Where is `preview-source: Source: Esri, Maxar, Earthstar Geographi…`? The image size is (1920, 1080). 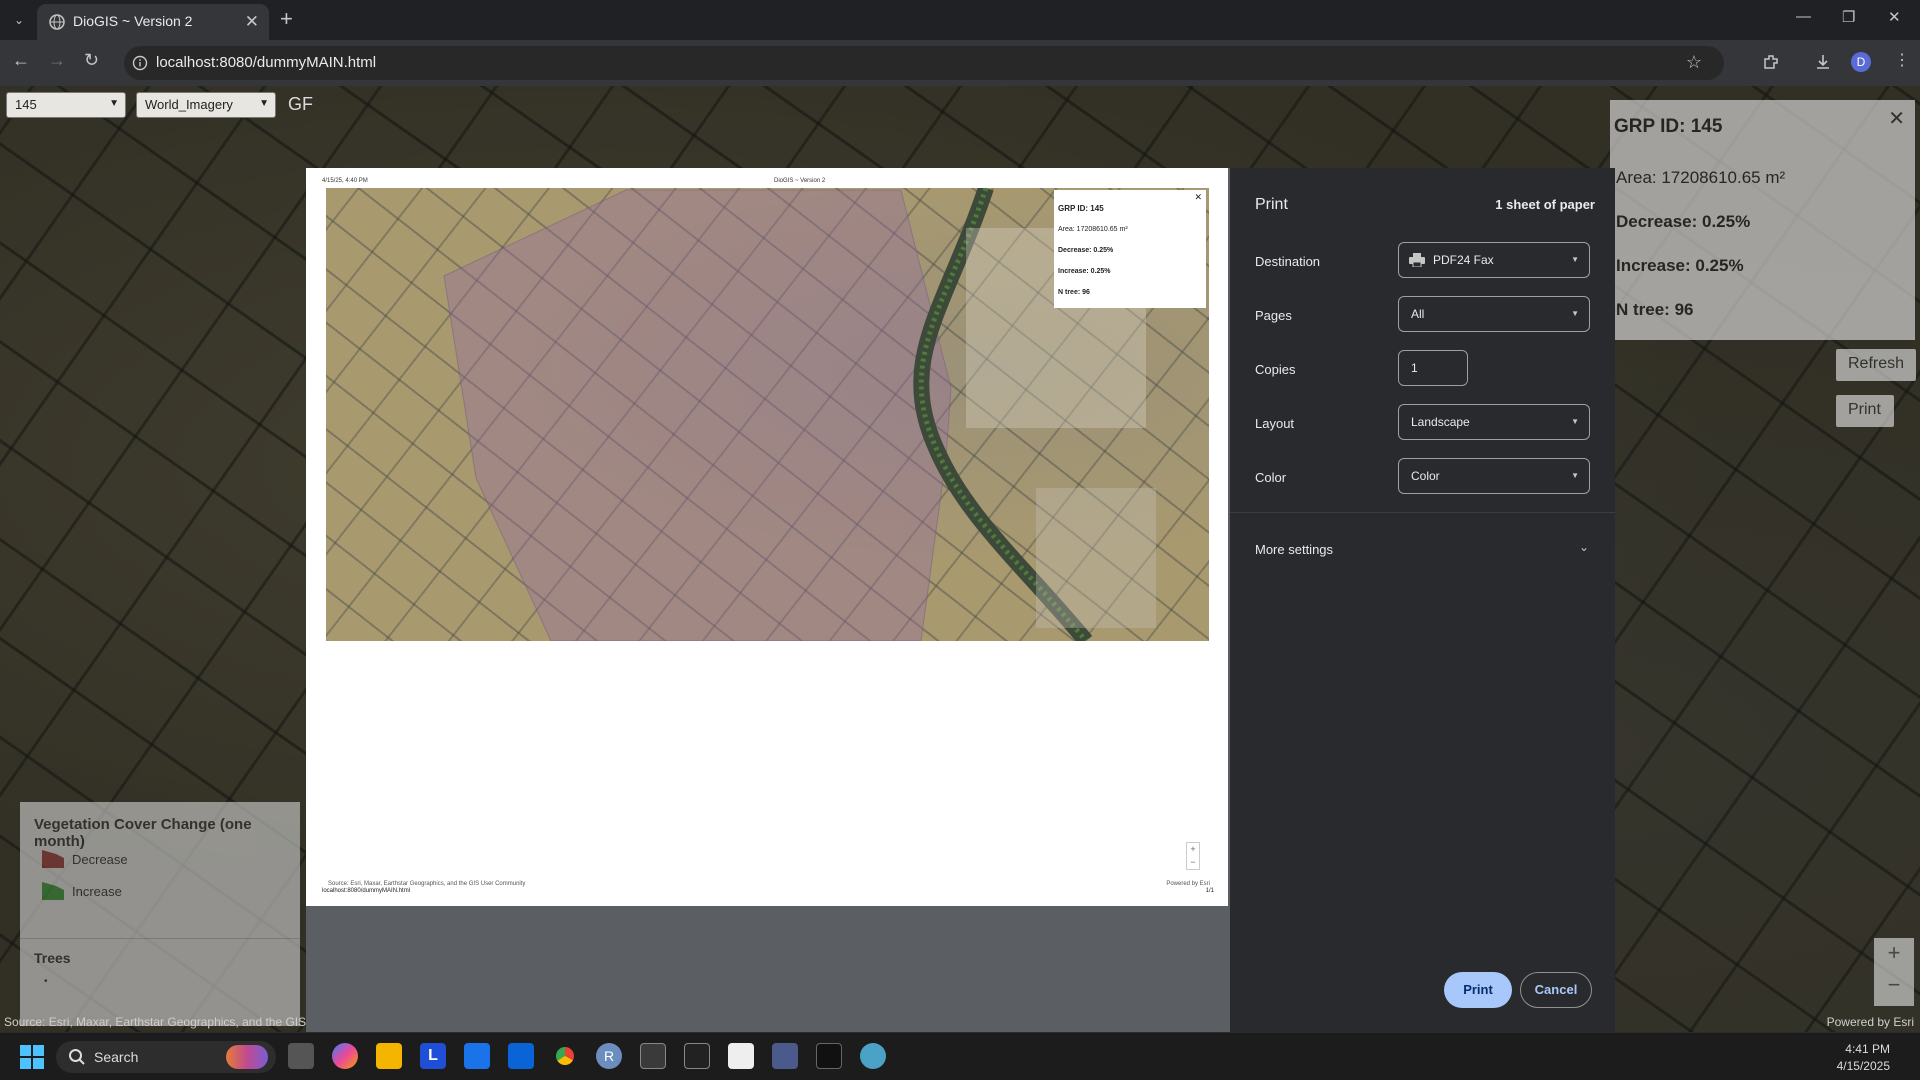 preview-source: Source: Esri, Maxar, Earthstar Geographi… is located at coordinates (427, 884).